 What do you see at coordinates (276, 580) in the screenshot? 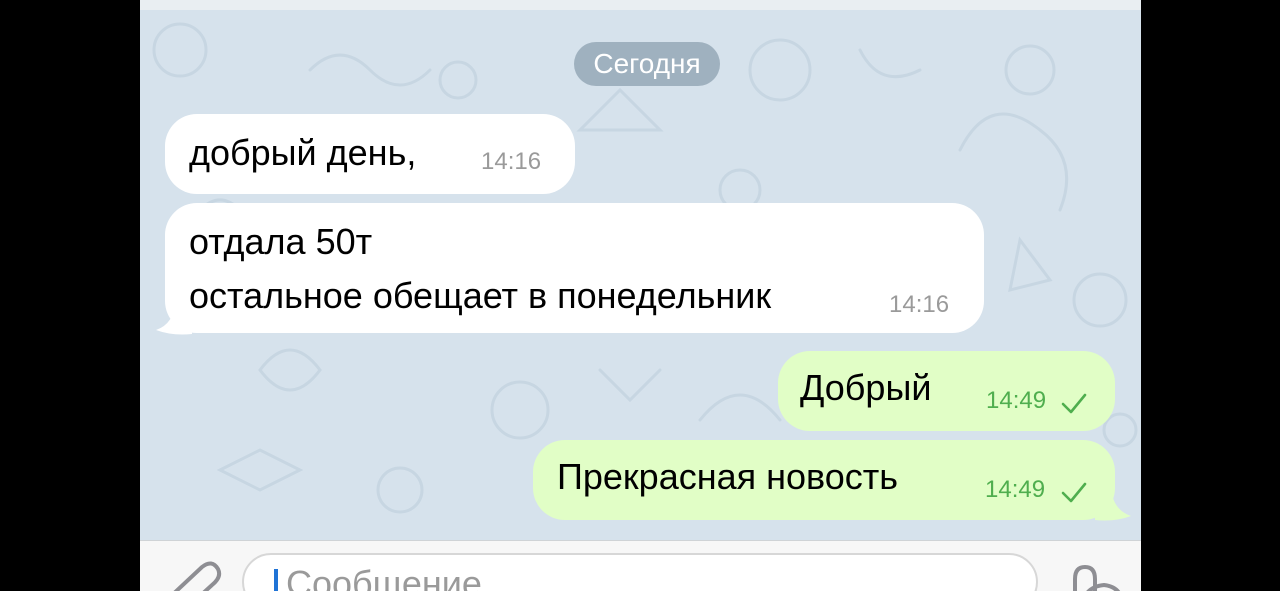
I see `text-caret` at bounding box center [276, 580].